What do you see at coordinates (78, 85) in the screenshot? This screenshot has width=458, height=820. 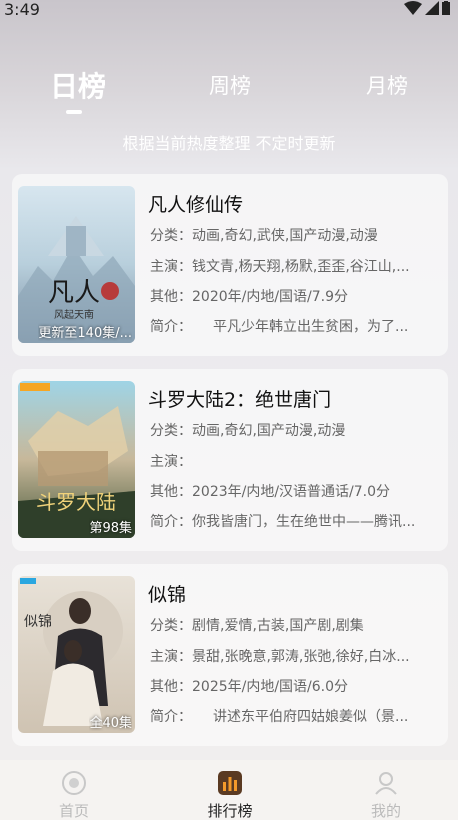 I see `tab-daily: 日榜` at bounding box center [78, 85].